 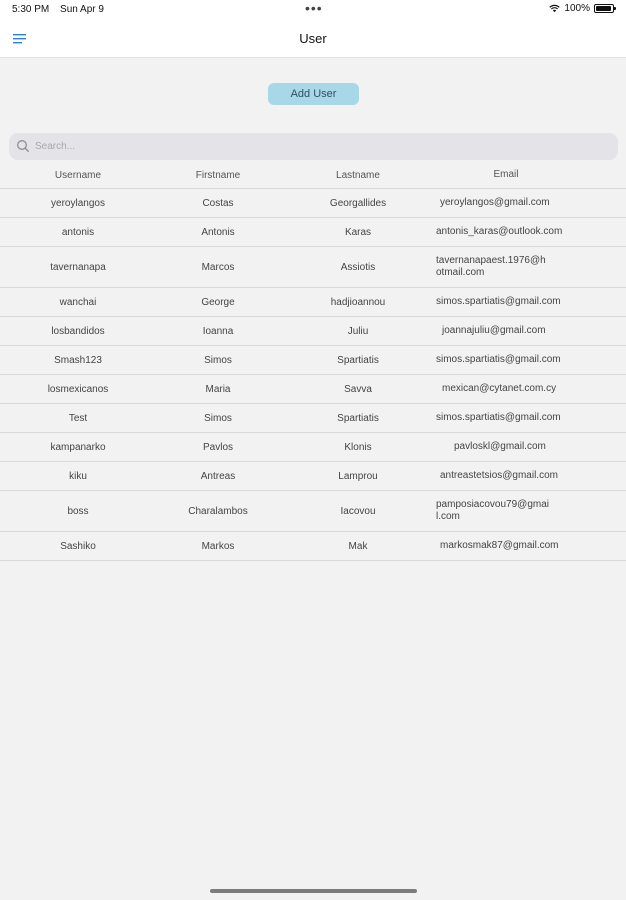 I want to click on cell-username: Smash123, so click(x=78, y=360).